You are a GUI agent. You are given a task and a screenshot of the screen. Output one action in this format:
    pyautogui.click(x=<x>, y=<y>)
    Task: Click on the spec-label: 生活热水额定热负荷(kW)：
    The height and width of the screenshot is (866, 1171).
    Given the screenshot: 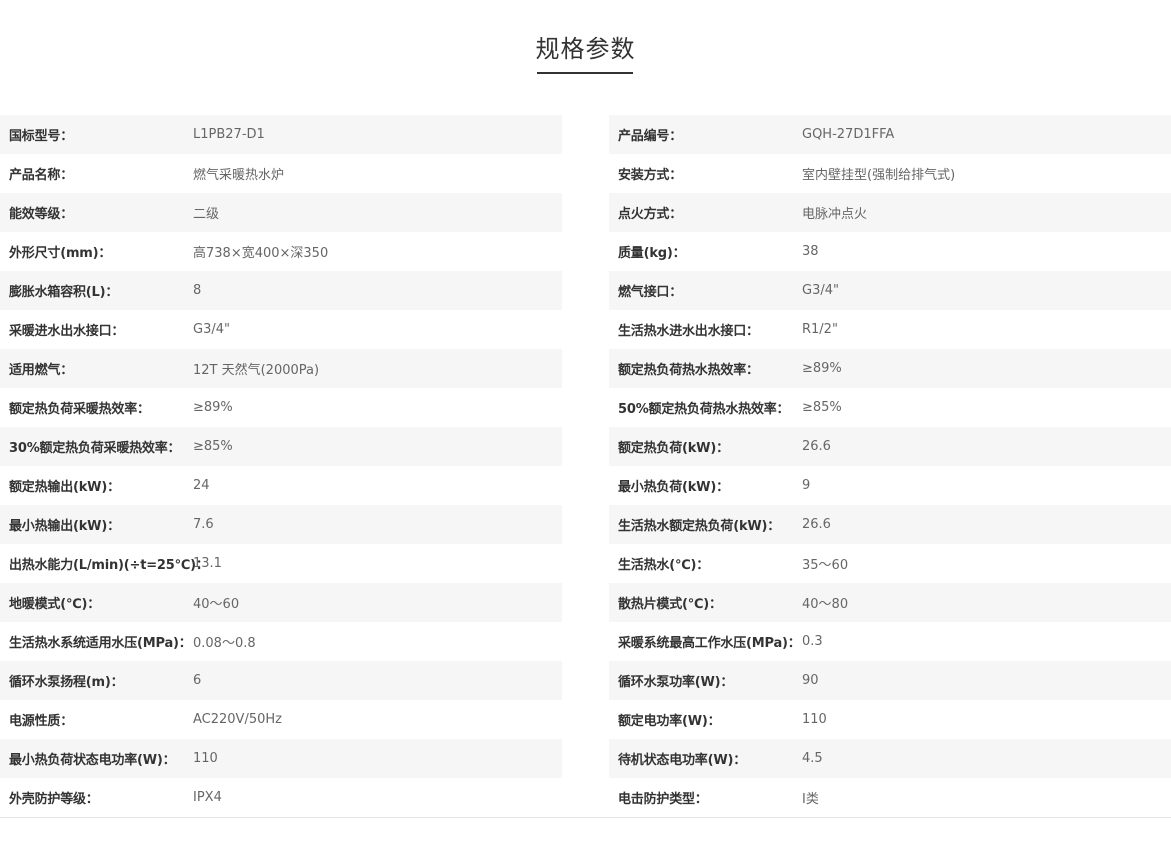 What is the action you would take?
    pyautogui.click(x=699, y=526)
    